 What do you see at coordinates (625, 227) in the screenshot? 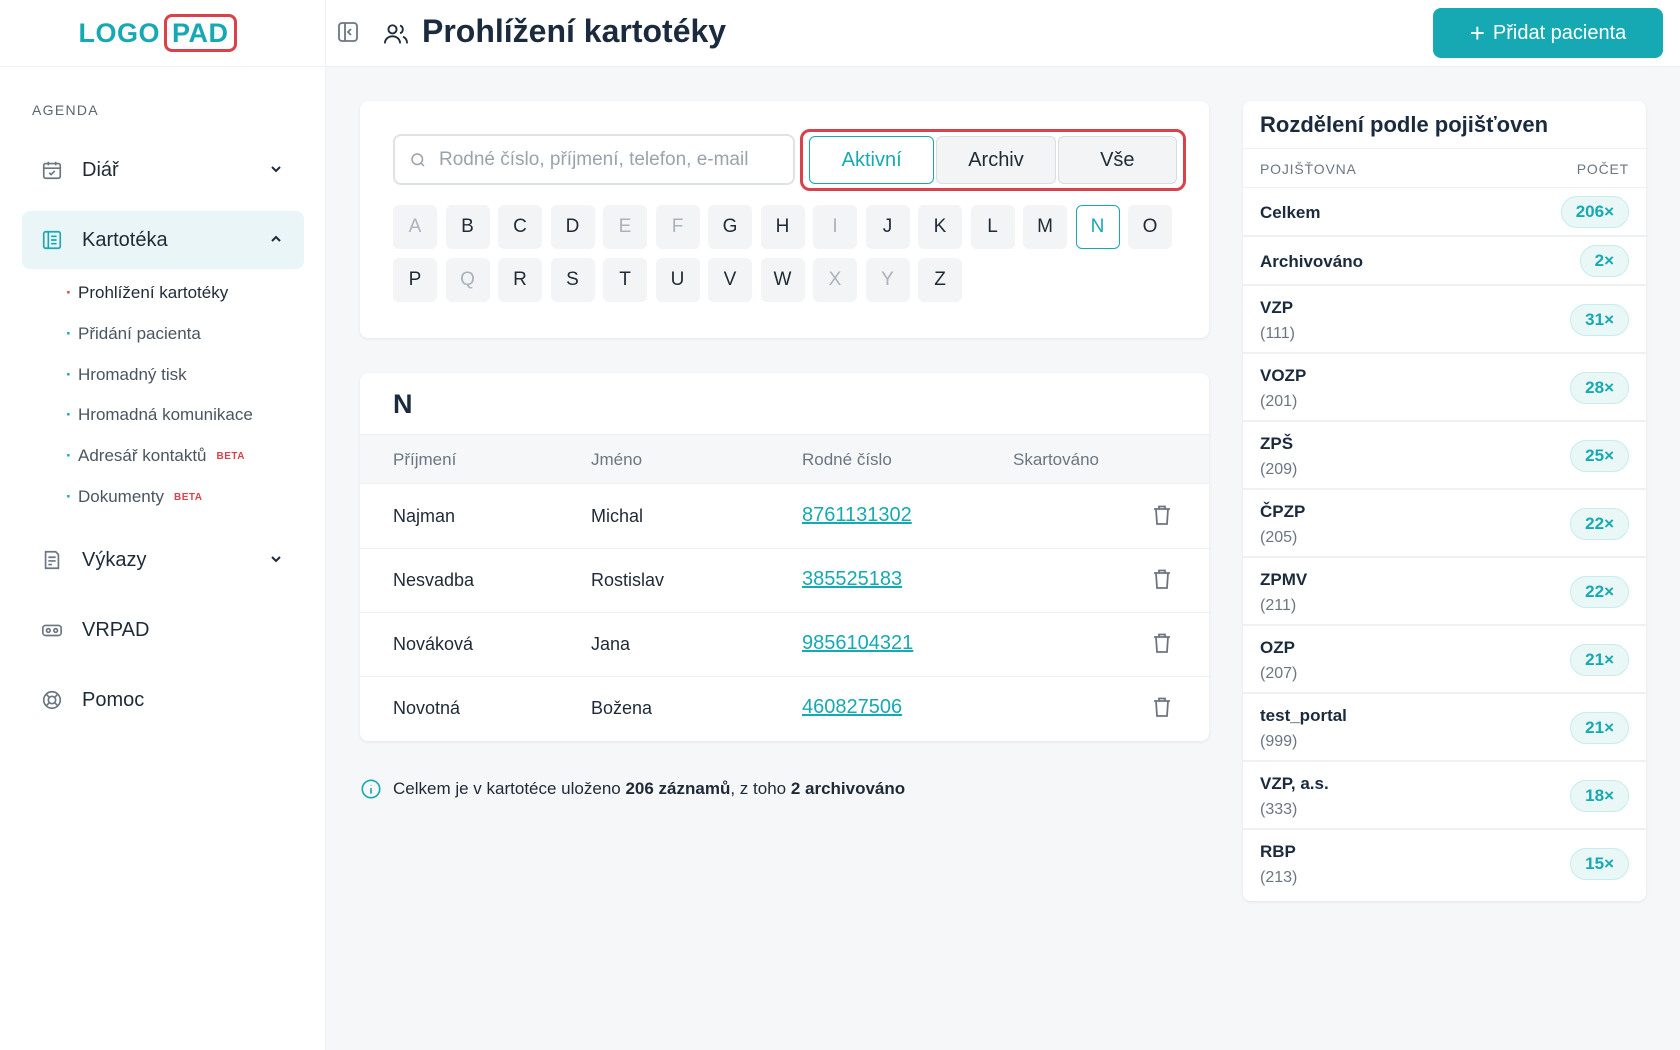
I see `letter-e: E` at bounding box center [625, 227].